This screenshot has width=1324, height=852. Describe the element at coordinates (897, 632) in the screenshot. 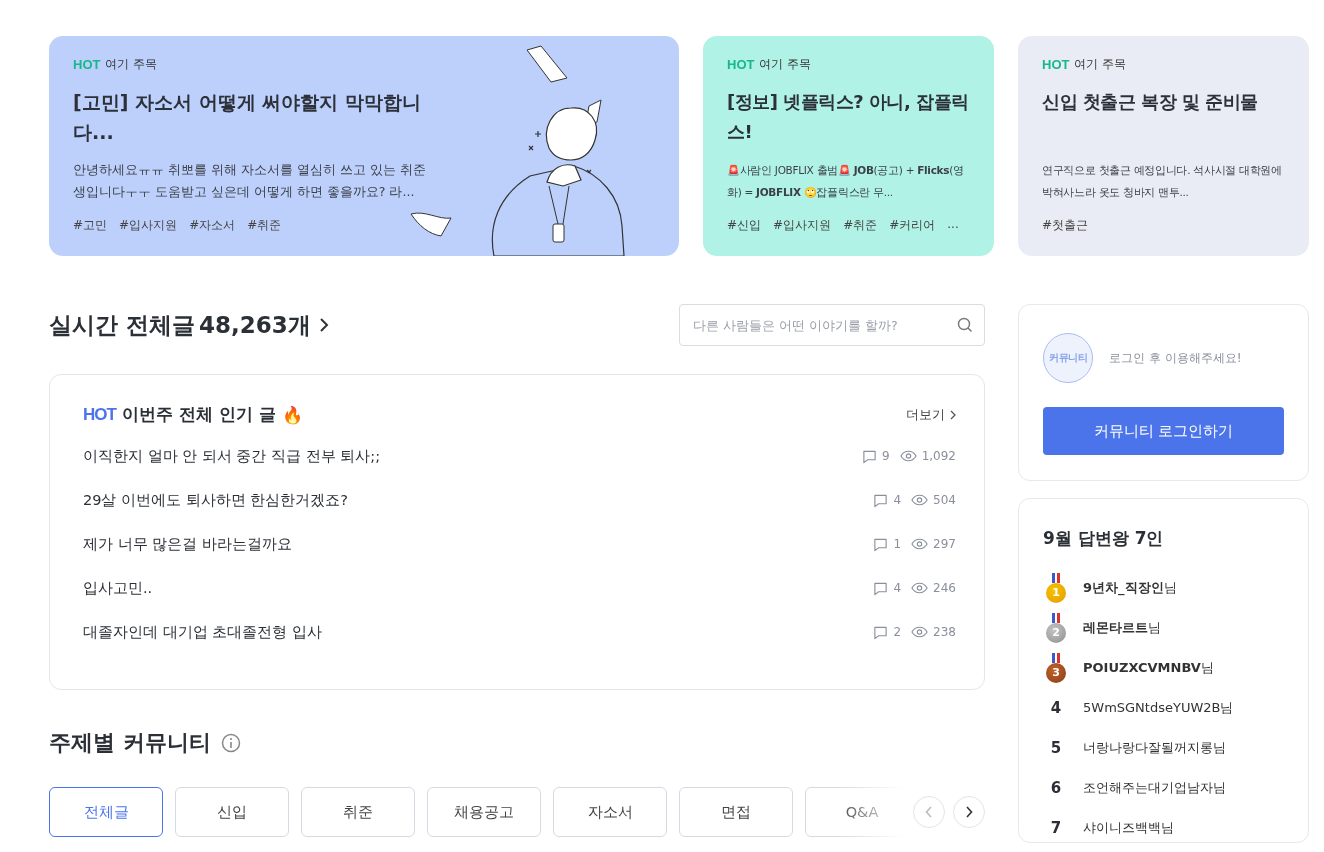

I see `comment-count: 2` at that location.